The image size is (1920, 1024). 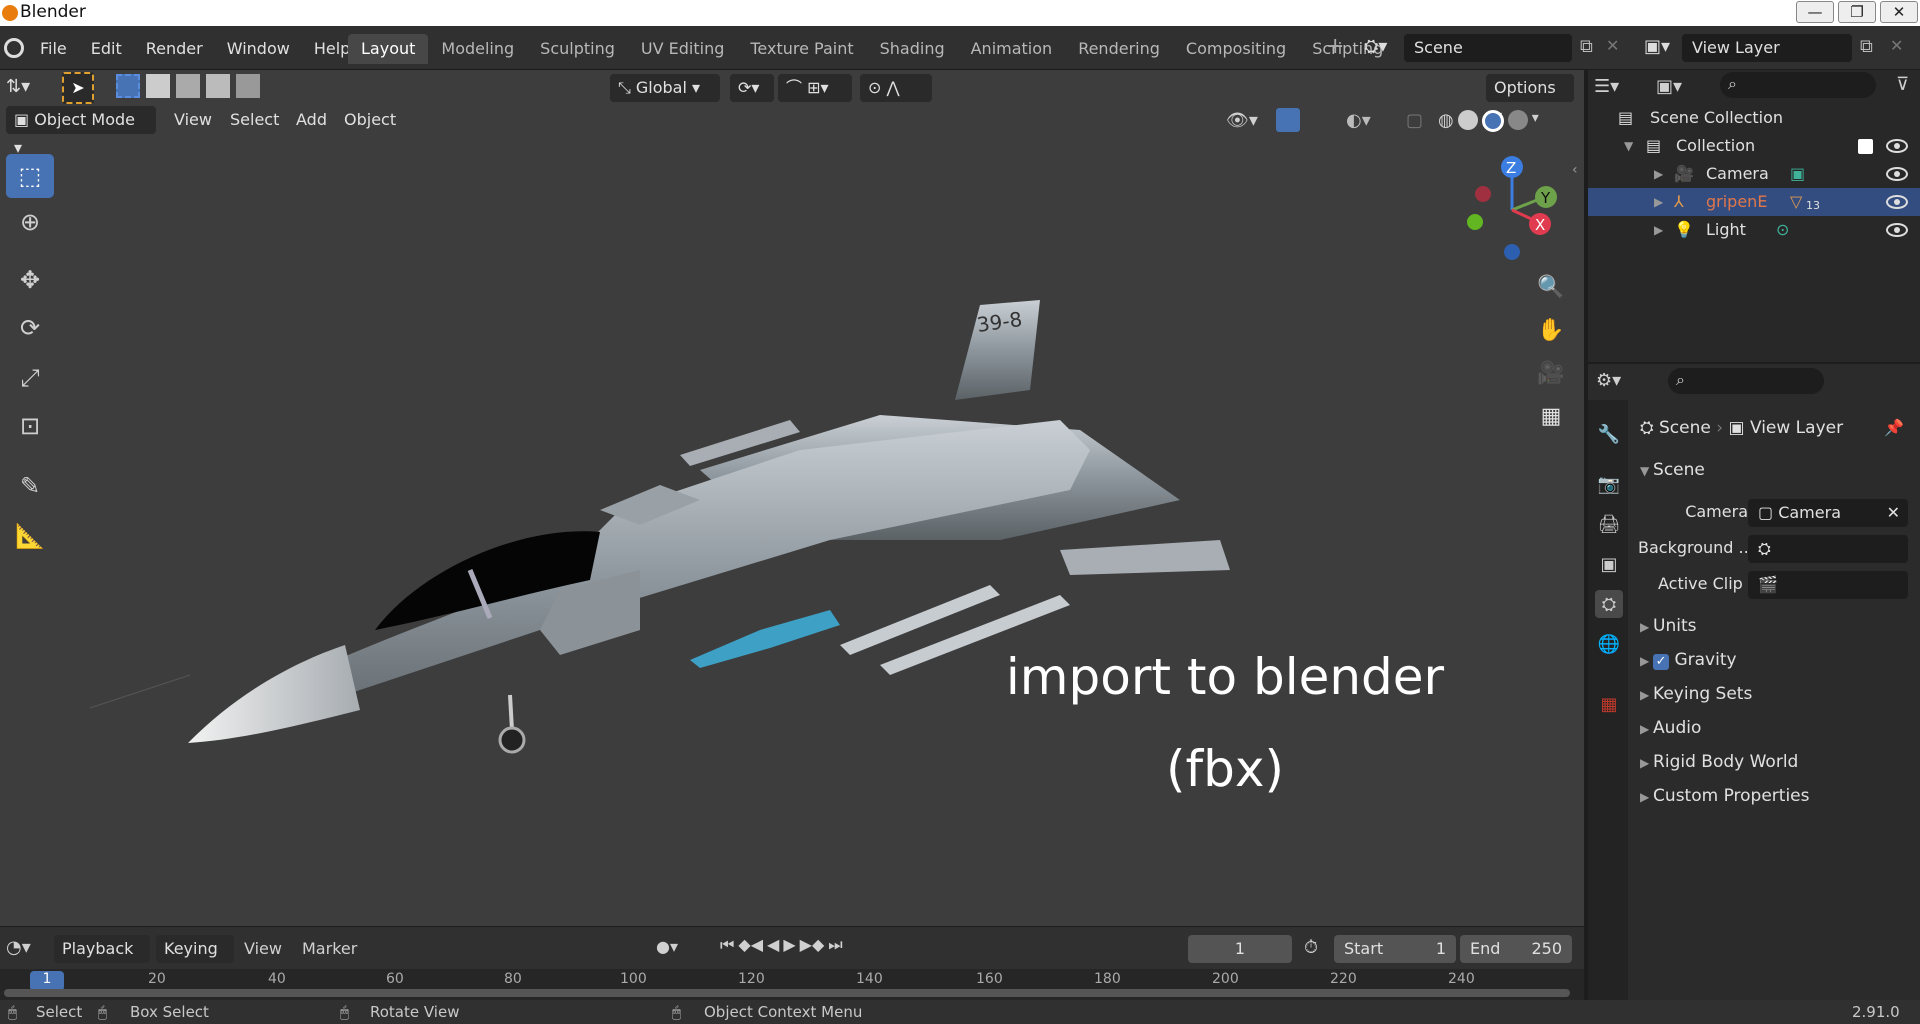 What do you see at coordinates (1242, 120) in the screenshot?
I see `visibility-icon: 👁▾` at bounding box center [1242, 120].